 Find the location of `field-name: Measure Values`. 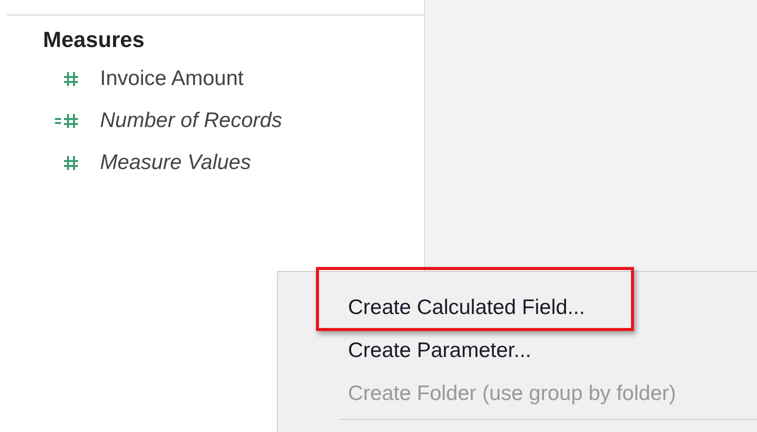

field-name: Measure Values is located at coordinates (175, 163).